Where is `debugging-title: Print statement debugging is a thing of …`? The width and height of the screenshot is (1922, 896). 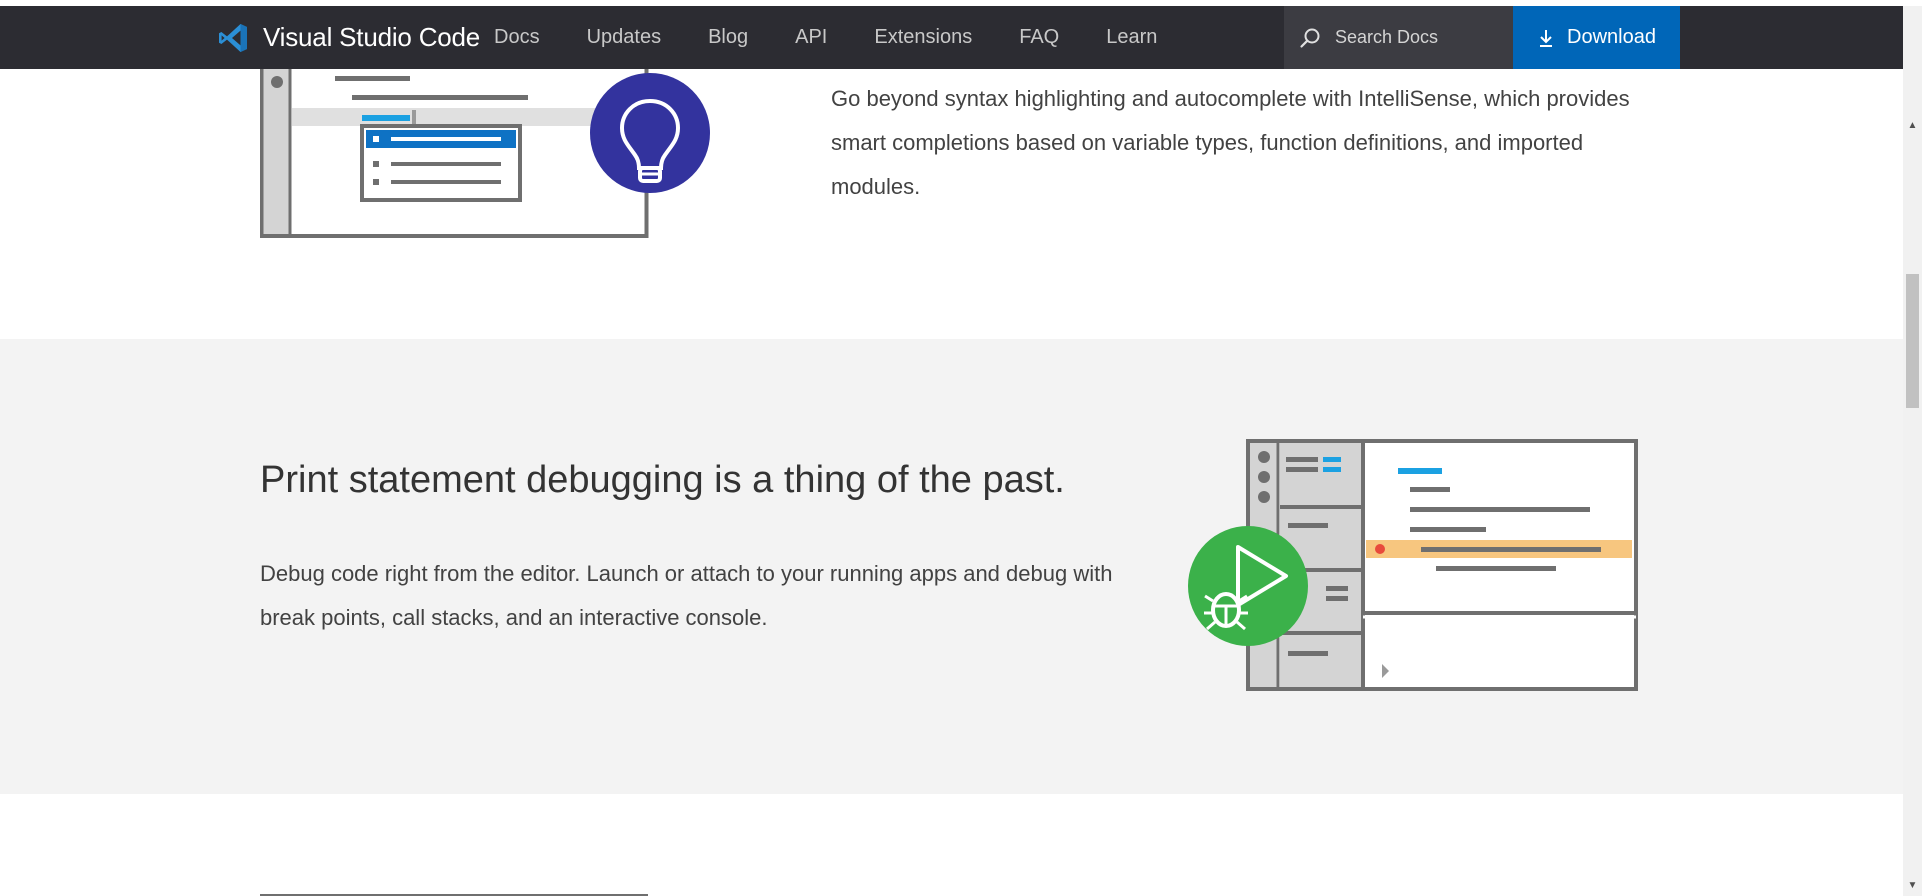
debugging-title: Print statement debugging is a thing of … is located at coordinates (662, 480).